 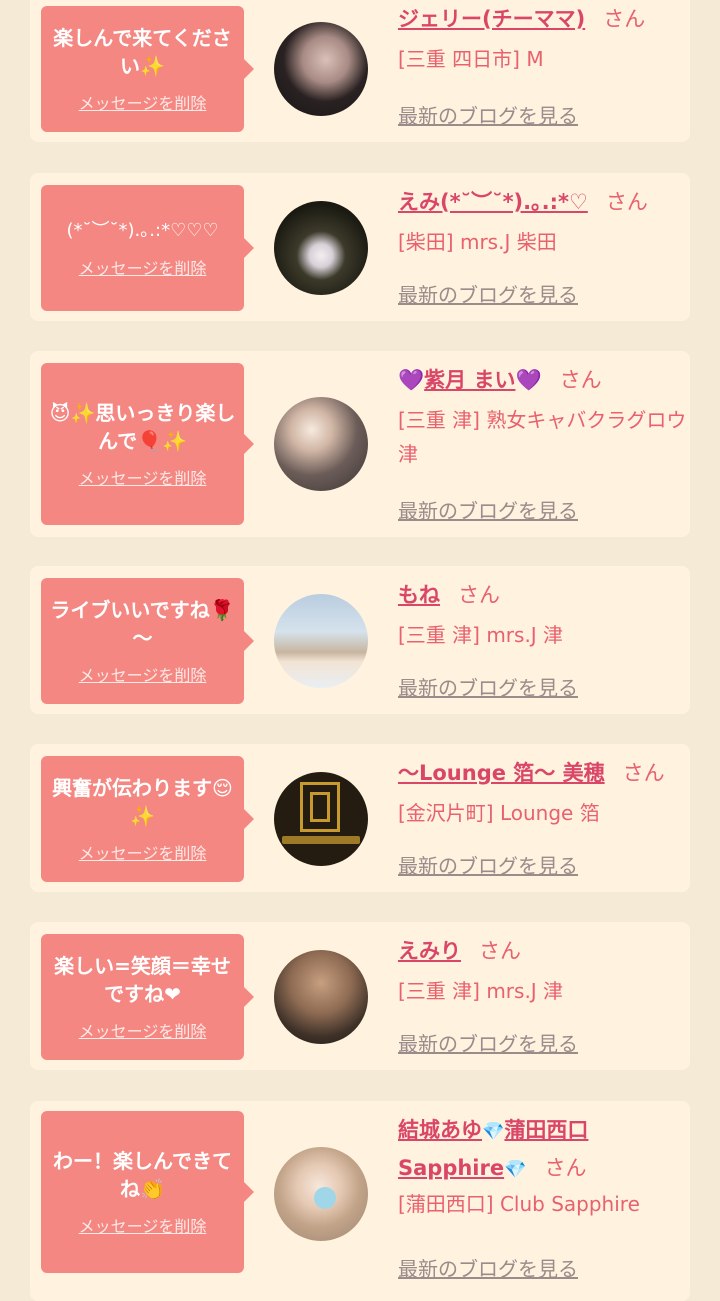 I want to click on message-text: ライブいいですね🌹～, so click(x=142, y=624).